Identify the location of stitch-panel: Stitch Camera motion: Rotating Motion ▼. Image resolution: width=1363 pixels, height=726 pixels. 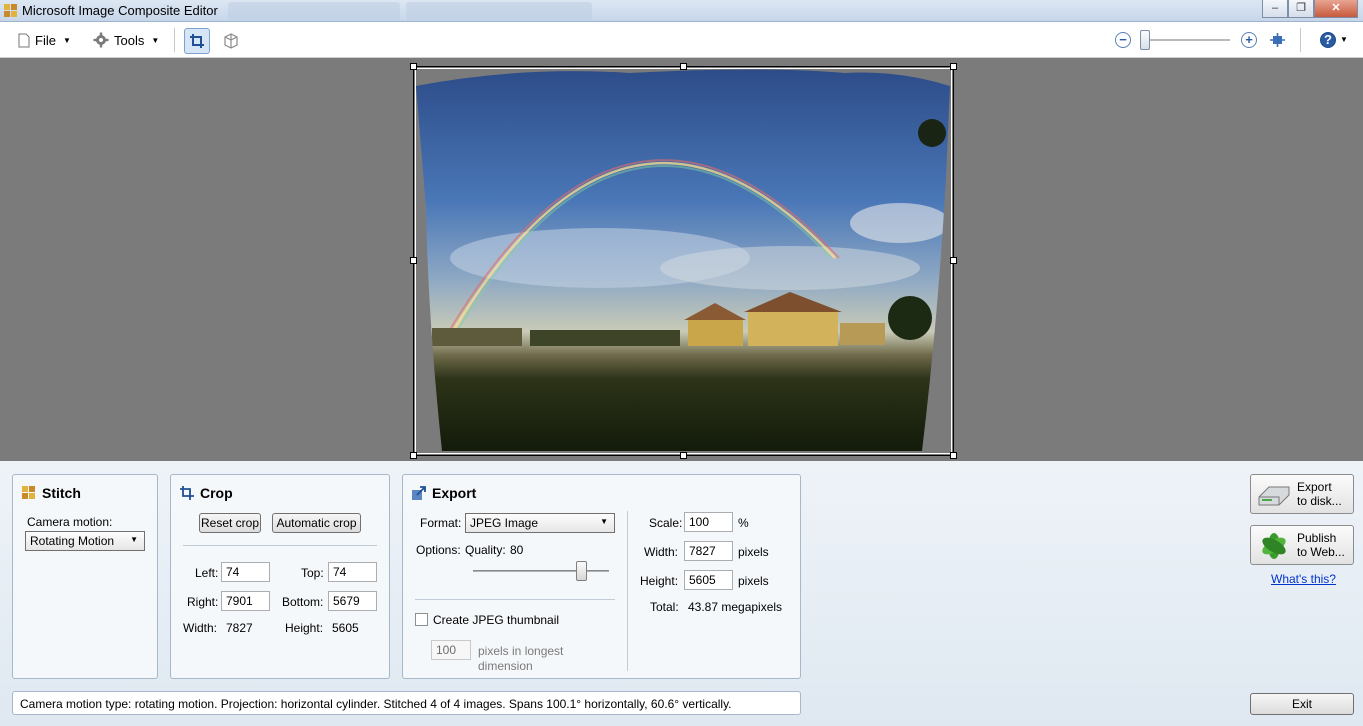
(85, 576).